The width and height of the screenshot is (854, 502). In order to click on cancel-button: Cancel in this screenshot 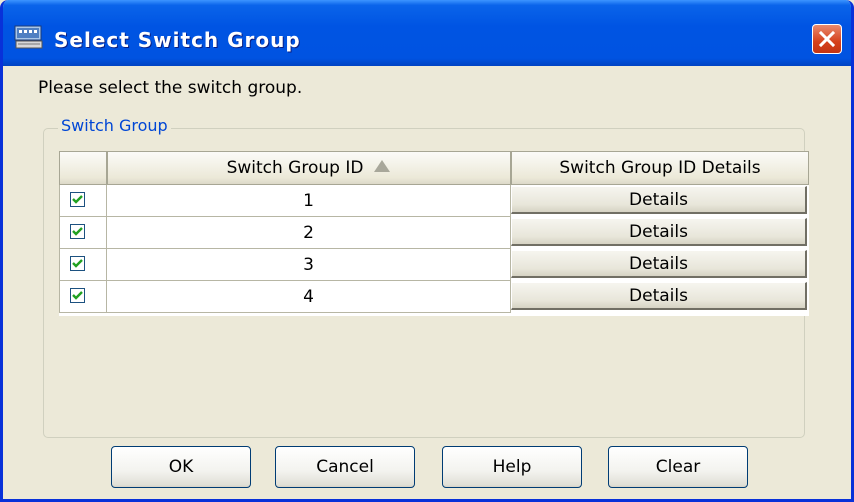, I will do `click(345, 467)`.